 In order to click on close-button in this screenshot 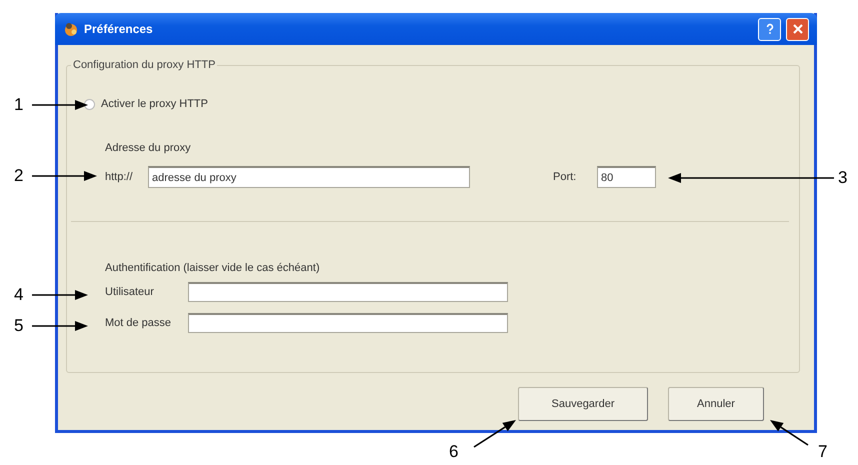, I will do `click(797, 29)`.